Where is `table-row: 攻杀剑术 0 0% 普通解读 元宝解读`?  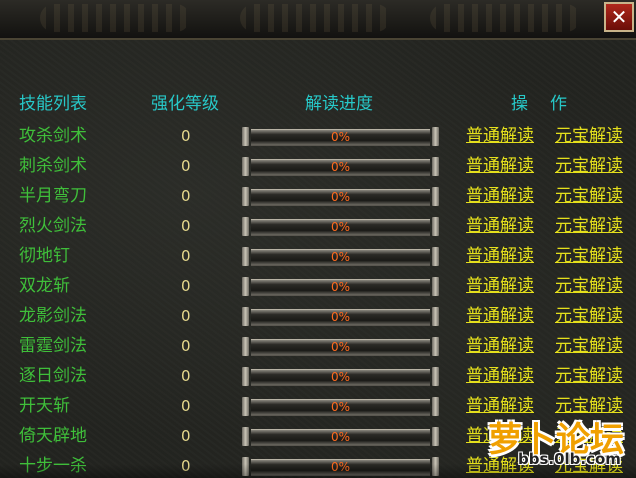 table-row: 攻杀剑术 0 0% 普通解读 元宝解读 is located at coordinates (318, 139).